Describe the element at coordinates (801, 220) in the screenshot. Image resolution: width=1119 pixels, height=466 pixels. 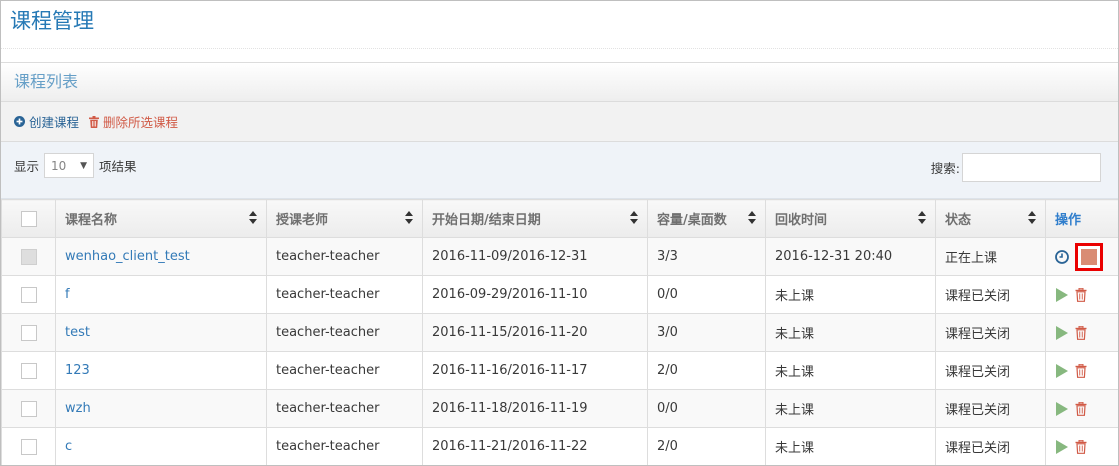
I see `column-header-label: 回收时间` at that location.